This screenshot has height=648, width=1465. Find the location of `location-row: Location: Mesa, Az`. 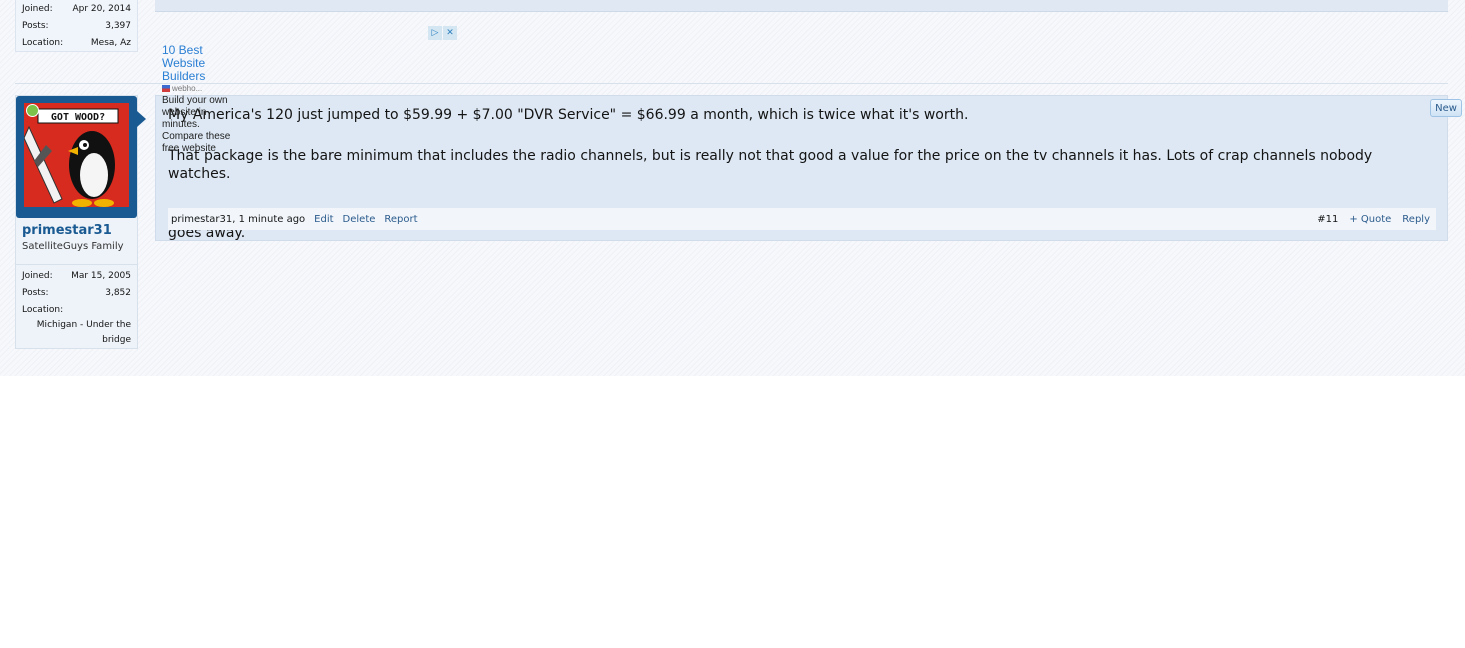

location-row: Location: Mesa, Az is located at coordinates (76, 42).